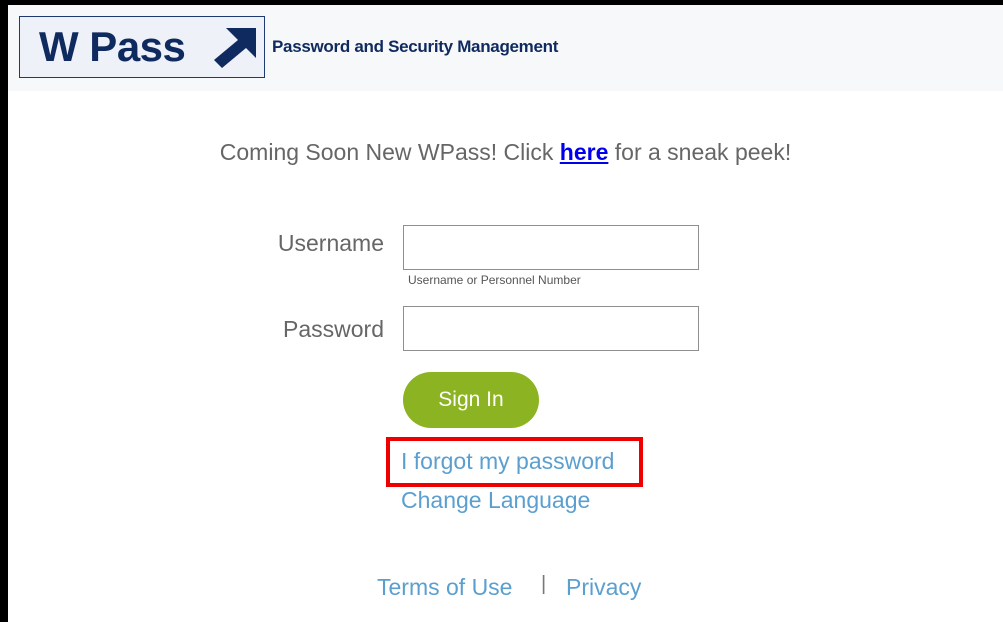  Describe the element at coordinates (330, 243) in the screenshot. I see `username-label: Username` at that location.